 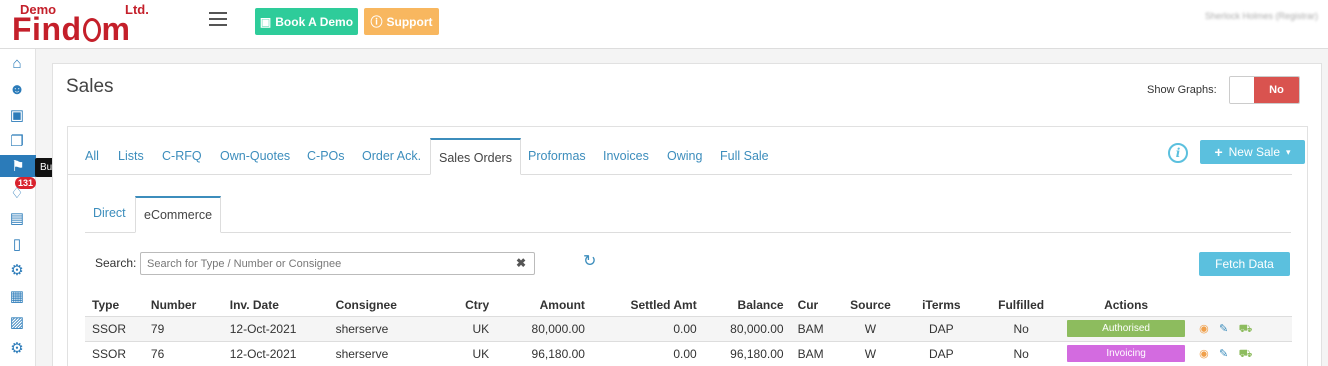 What do you see at coordinates (392, 305) in the screenshot?
I see `col-consignee: Consignee` at bounding box center [392, 305].